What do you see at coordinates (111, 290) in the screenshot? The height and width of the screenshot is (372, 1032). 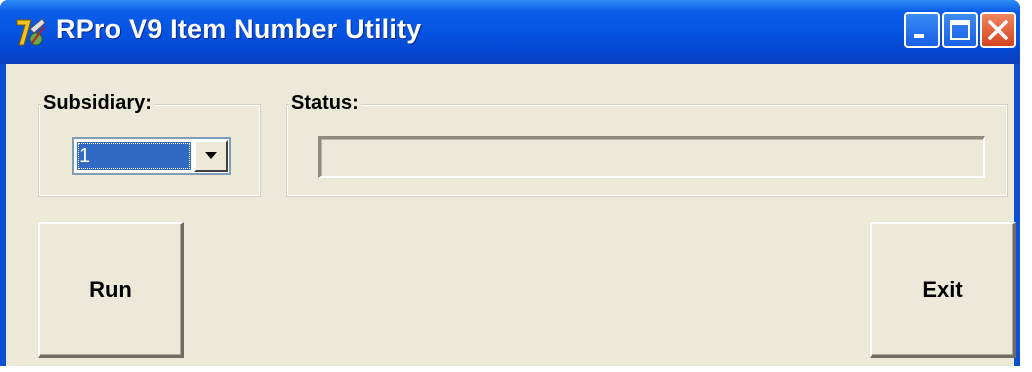 I see `run-button: Run` at bounding box center [111, 290].